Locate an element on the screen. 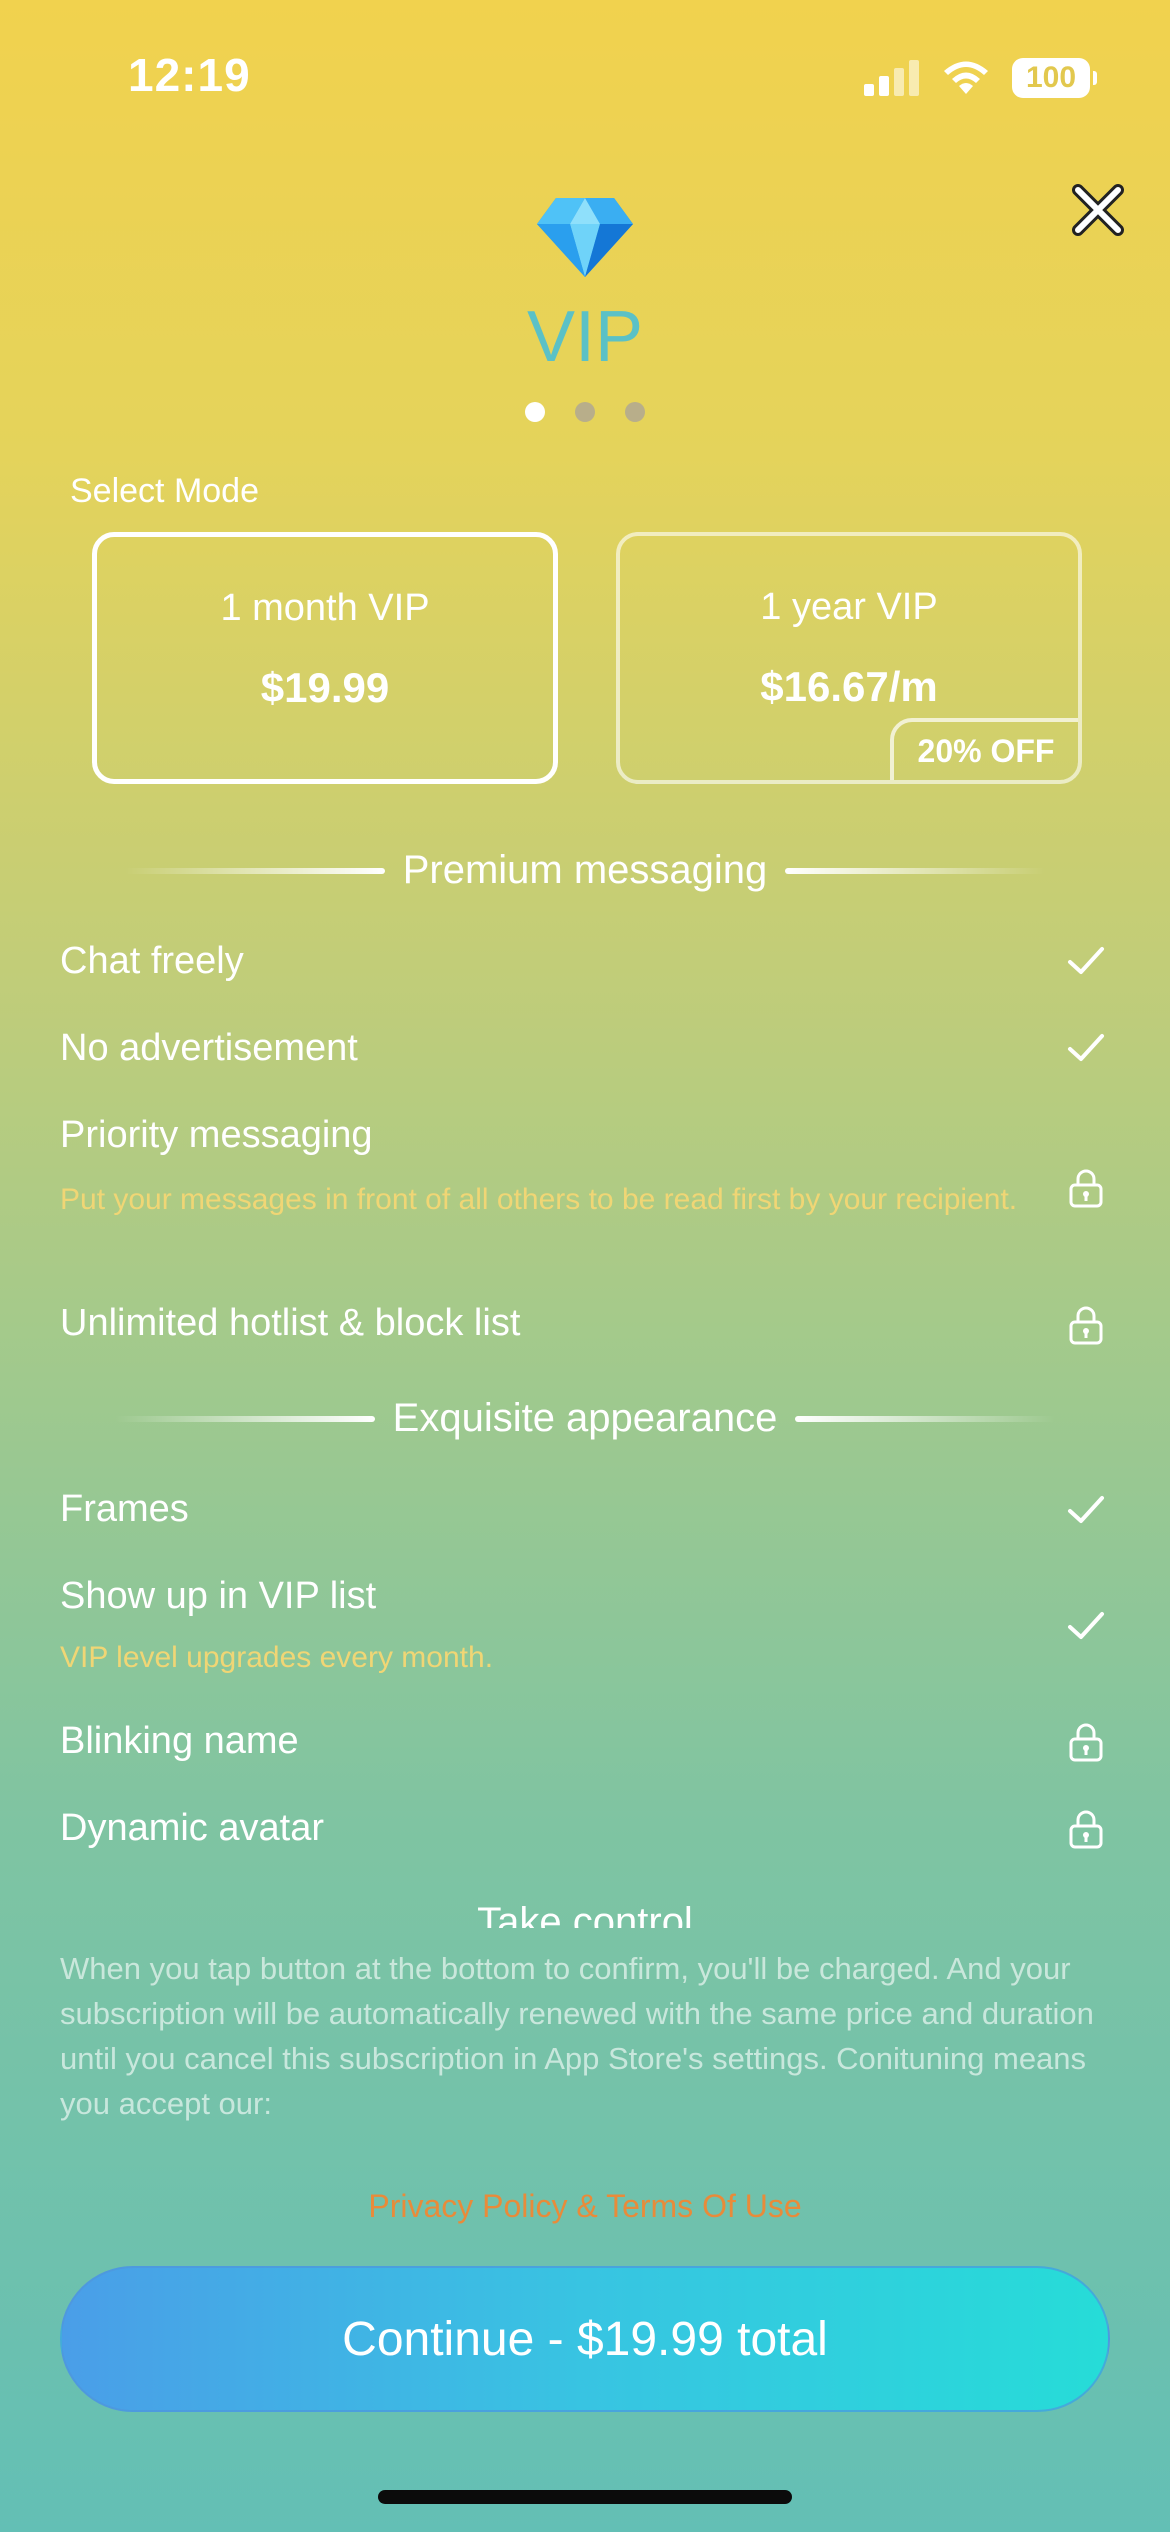 The image size is (1170, 2532). section-header-premium-messaging: Premium messaging is located at coordinates (585, 870).